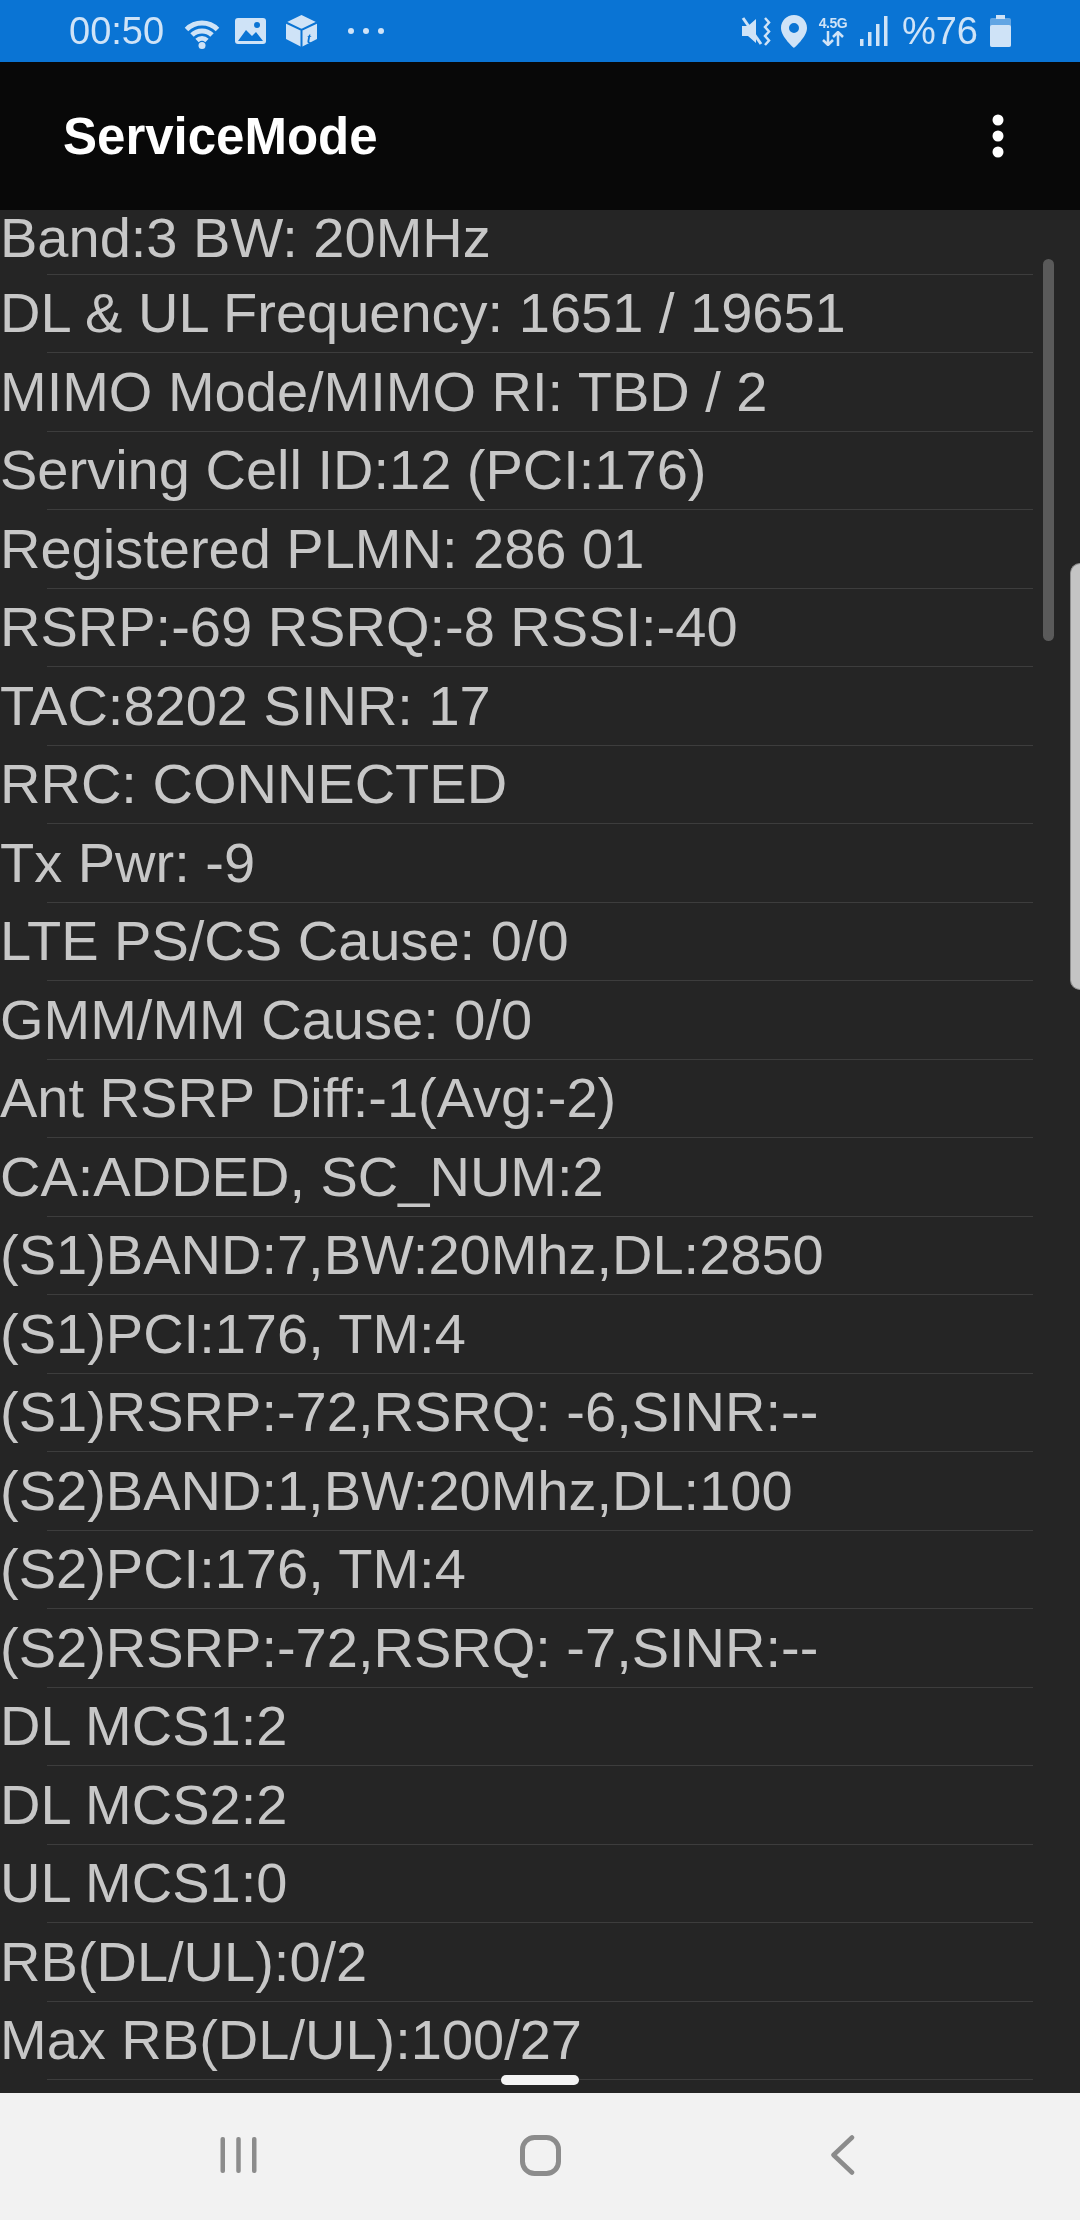  I want to click on battery-percent: %76, so click(939, 31).